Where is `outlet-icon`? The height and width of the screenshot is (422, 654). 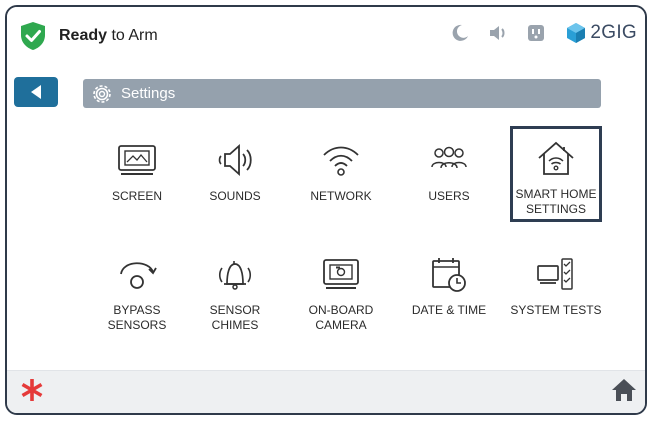 outlet-icon is located at coordinates (536, 33).